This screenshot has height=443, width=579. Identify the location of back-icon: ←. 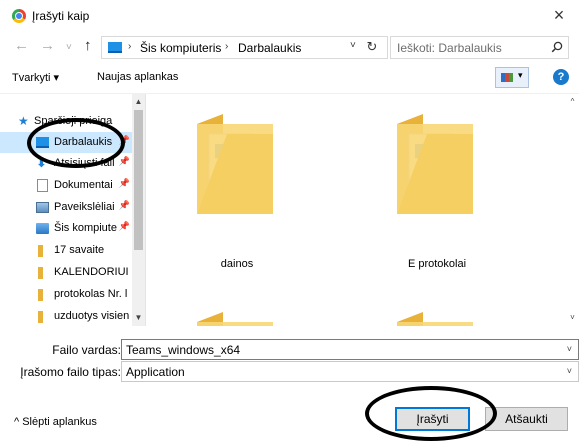
(21, 46).